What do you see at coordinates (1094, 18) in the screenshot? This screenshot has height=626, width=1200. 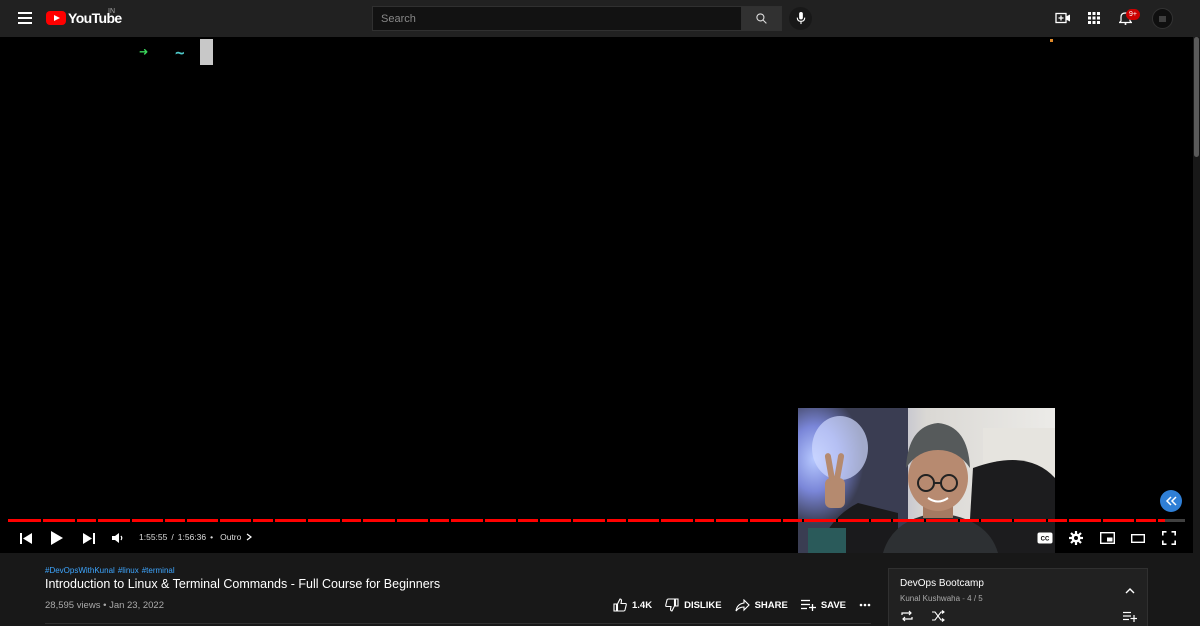 I see `apps-button` at bounding box center [1094, 18].